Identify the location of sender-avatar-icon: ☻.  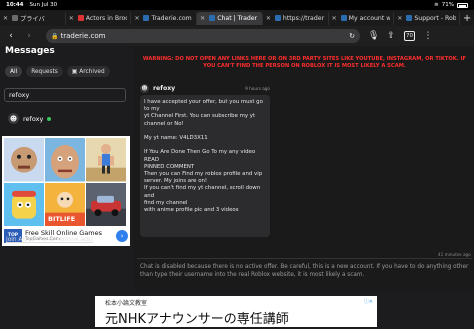
(144, 88).